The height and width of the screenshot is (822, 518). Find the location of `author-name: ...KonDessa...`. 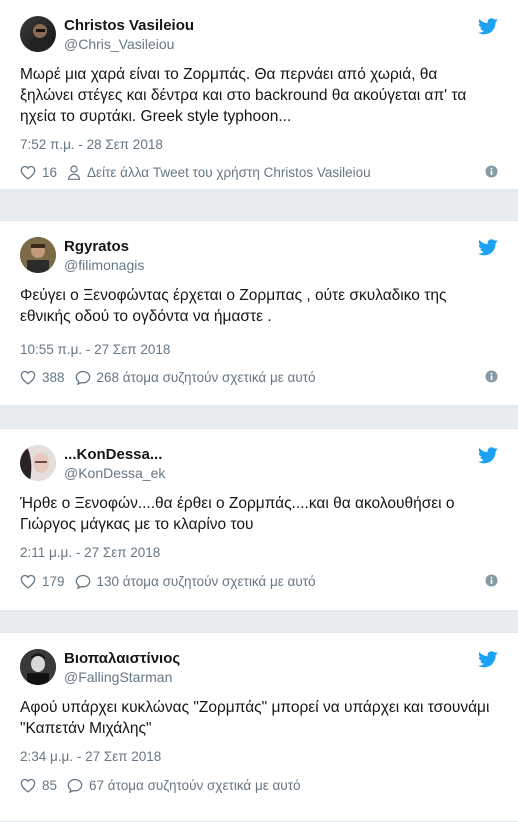

author-name: ...KonDessa... is located at coordinates (113, 454).